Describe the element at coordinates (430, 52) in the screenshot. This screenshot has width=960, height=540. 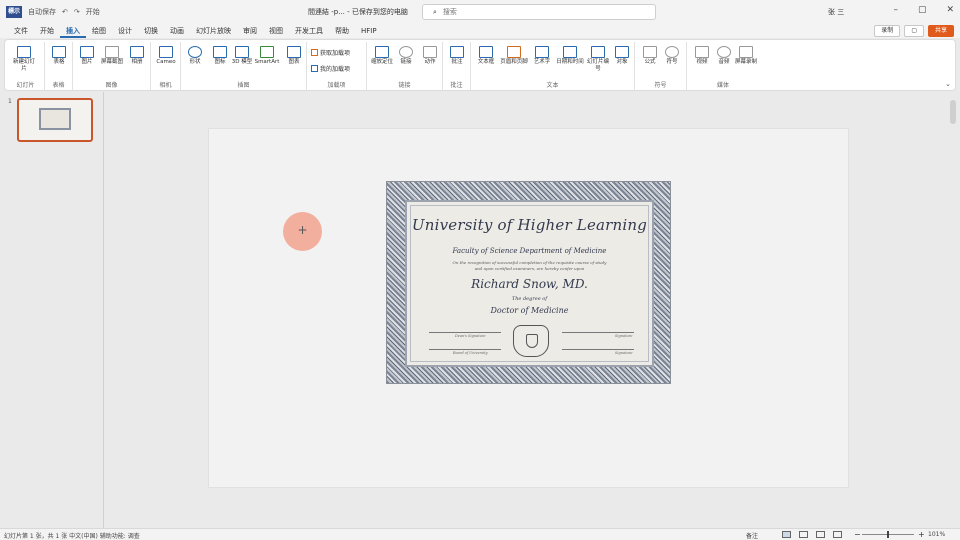
I see `star-icon` at that location.